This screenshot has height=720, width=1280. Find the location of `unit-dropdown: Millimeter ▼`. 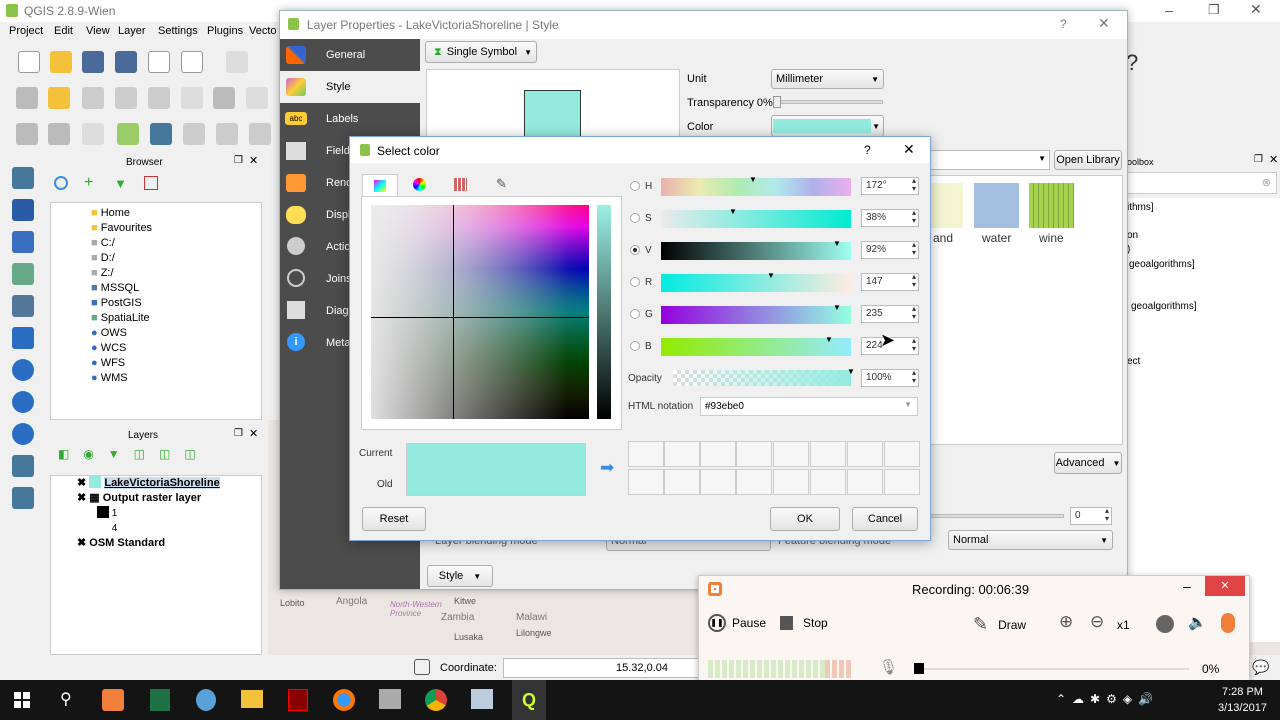

unit-dropdown: Millimeter ▼ is located at coordinates (827, 79).